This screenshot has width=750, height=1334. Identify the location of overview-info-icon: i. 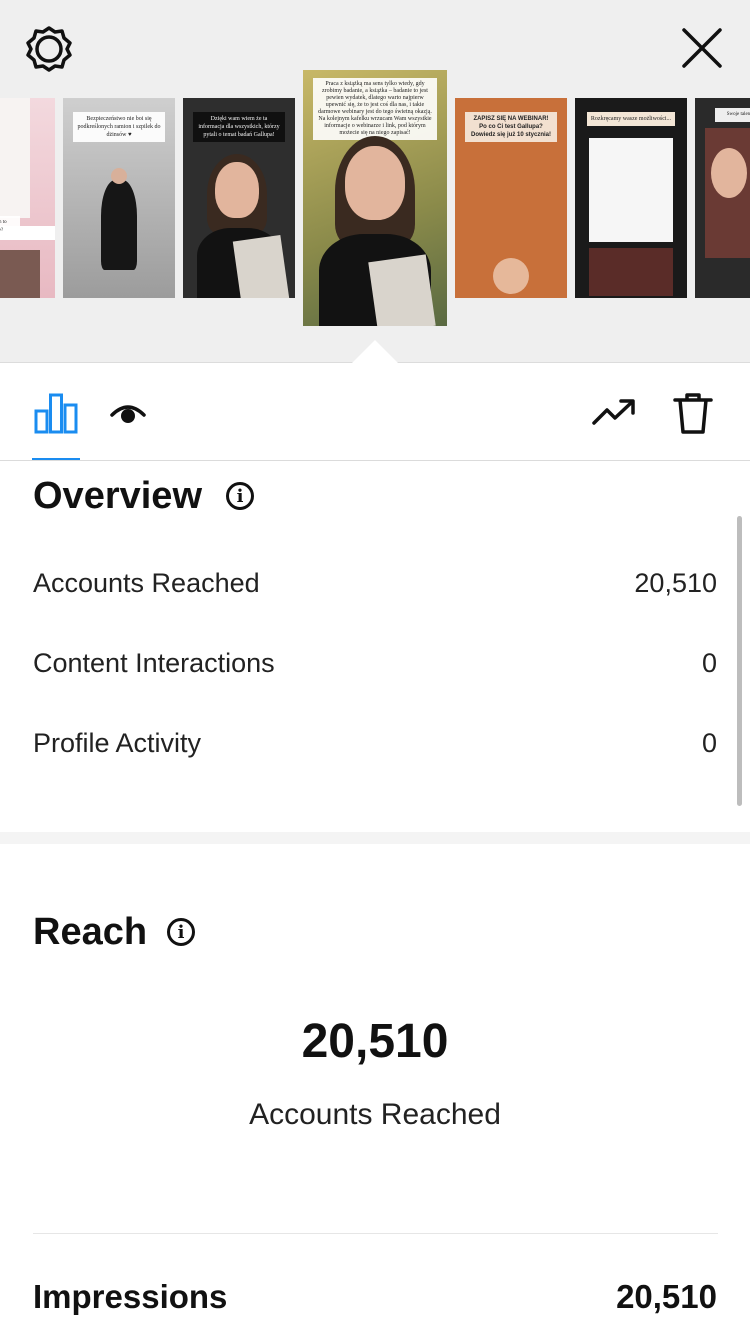
(240, 496).